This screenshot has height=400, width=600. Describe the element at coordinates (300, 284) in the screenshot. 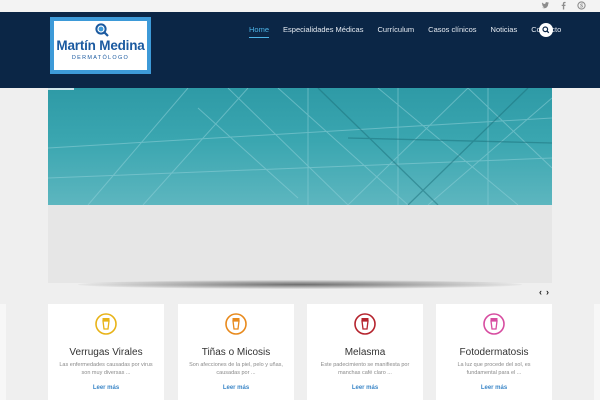

I see `slider-shadow` at that location.